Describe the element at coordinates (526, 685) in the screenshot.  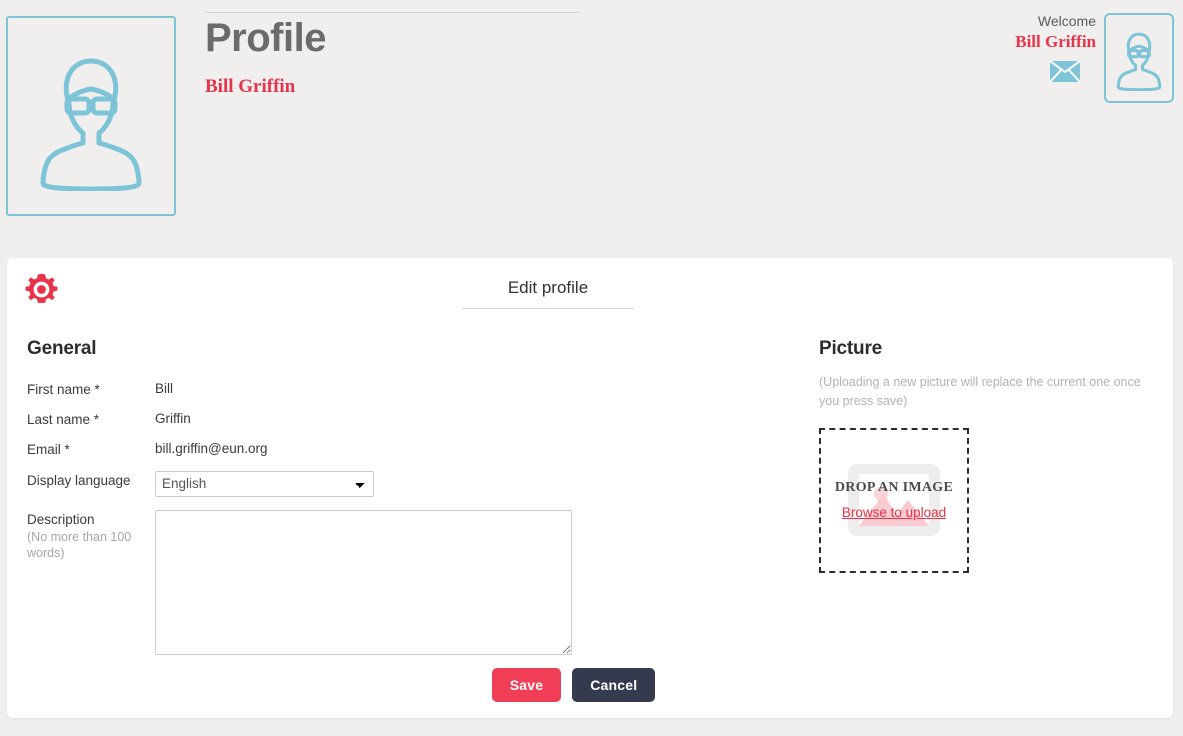
I see `save-button: Save` at that location.